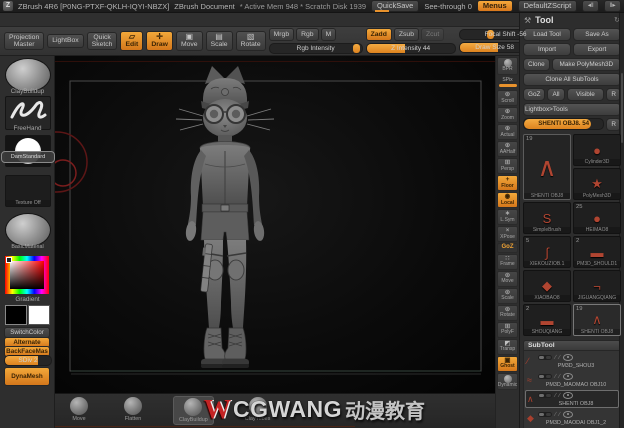 The height and width of the screenshot is (428, 624). I want to click on draw-mode-button: ✛ Draw, so click(159, 41).